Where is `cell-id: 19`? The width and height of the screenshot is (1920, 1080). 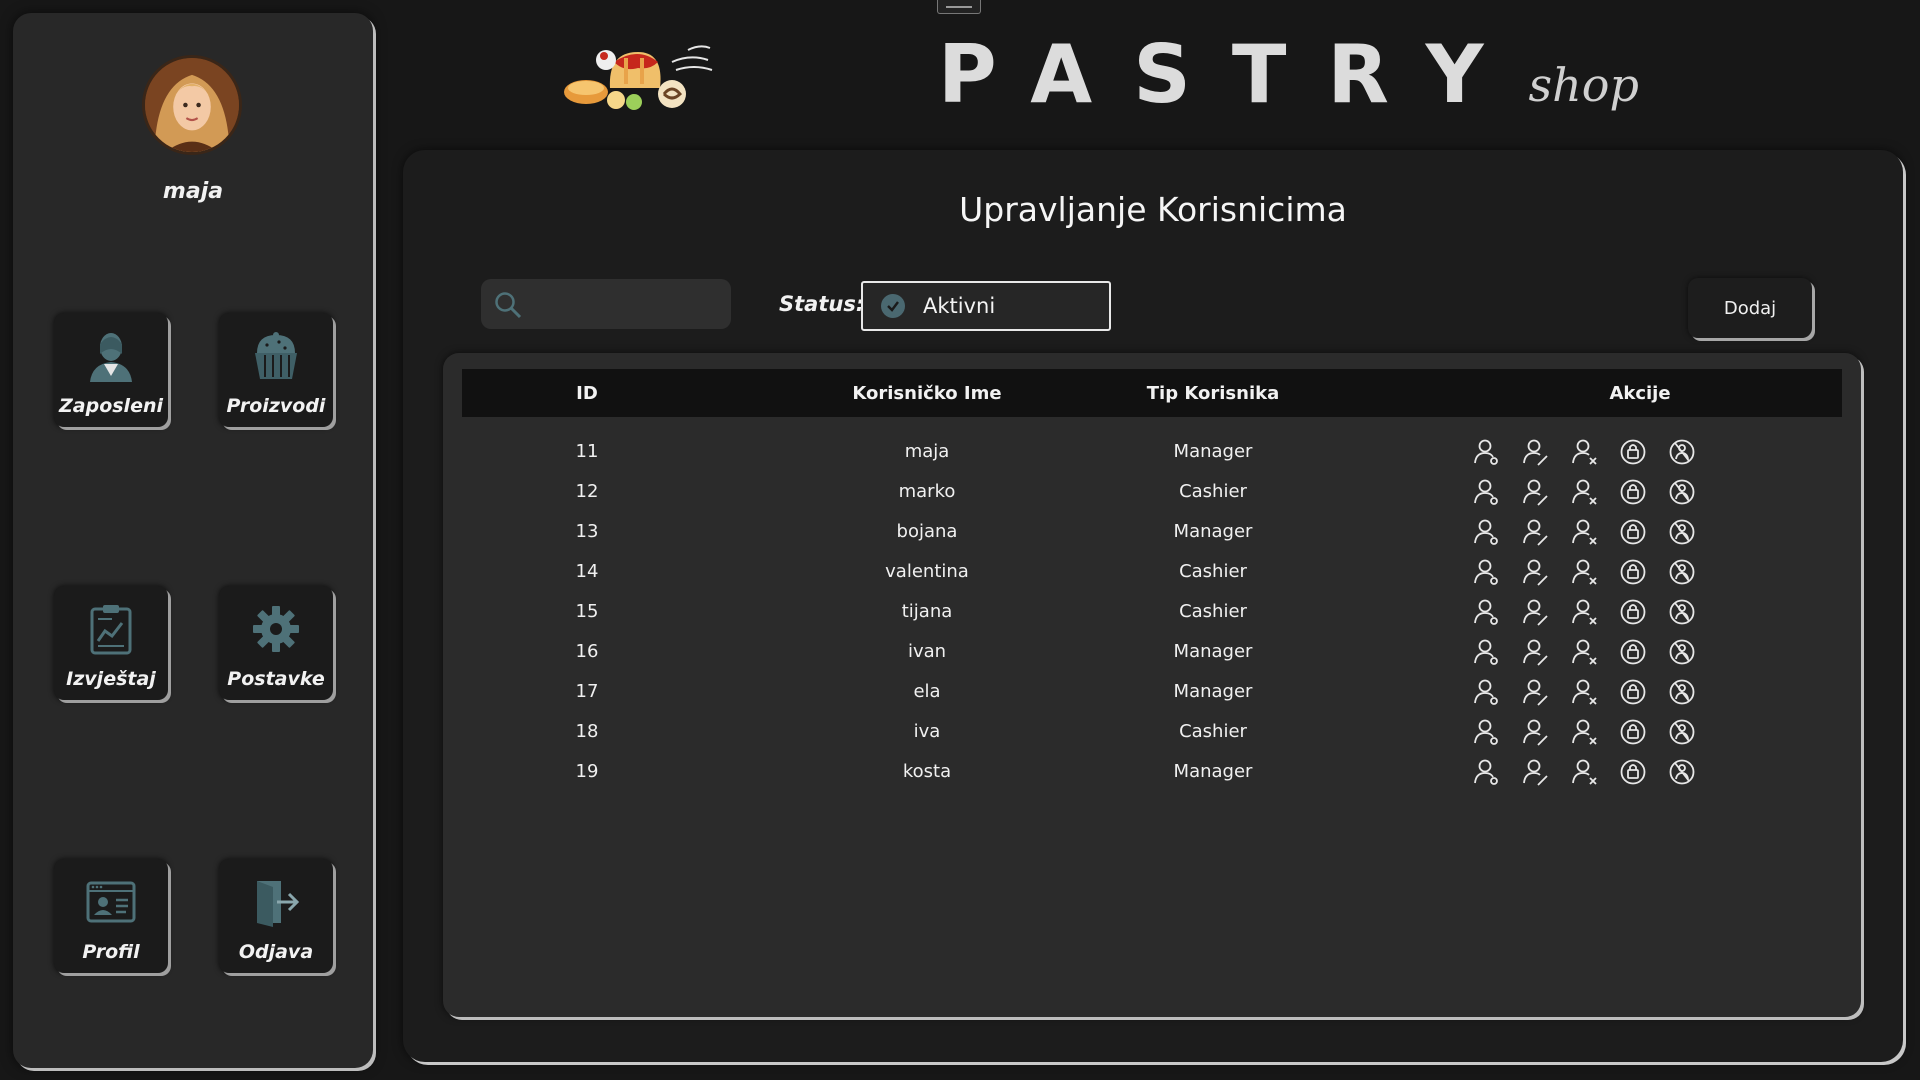
cell-id: 19 is located at coordinates (587, 771).